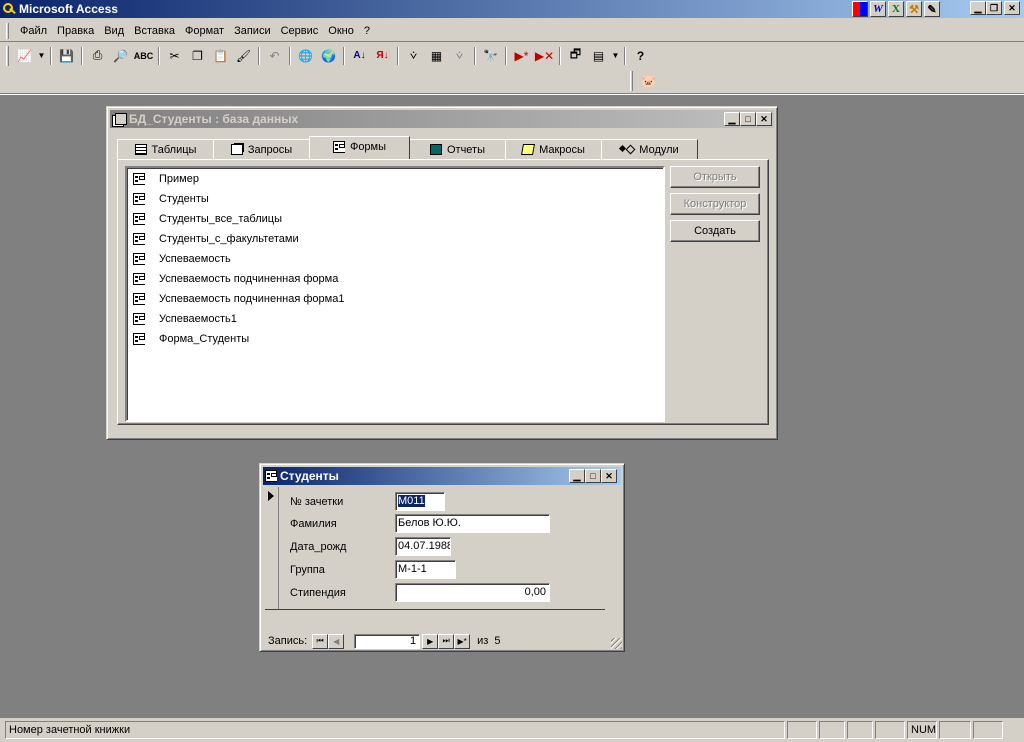 The image size is (1024, 742). What do you see at coordinates (274, 56) in the screenshot?
I see `undo-icon: ↶` at bounding box center [274, 56].